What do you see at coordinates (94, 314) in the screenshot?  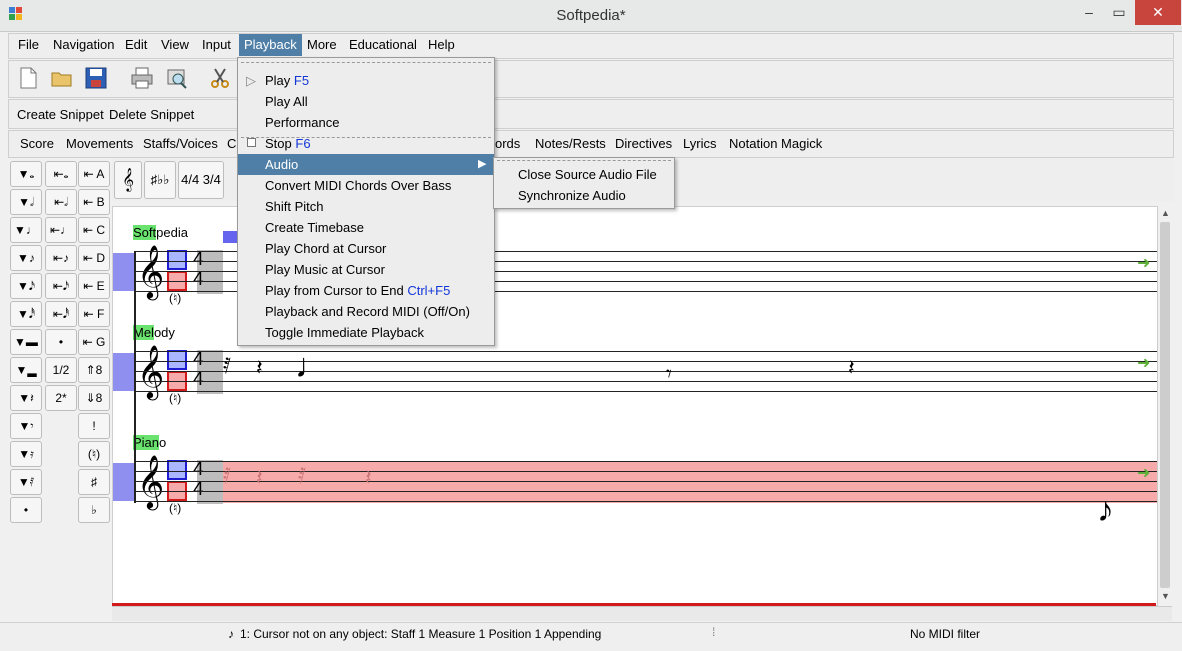 I see `palette-button: ⇤ F` at bounding box center [94, 314].